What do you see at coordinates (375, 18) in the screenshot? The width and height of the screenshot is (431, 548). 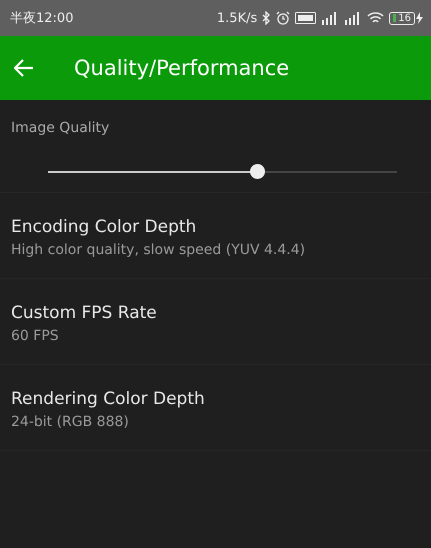 I see `wifi-icon` at bounding box center [375, 18].